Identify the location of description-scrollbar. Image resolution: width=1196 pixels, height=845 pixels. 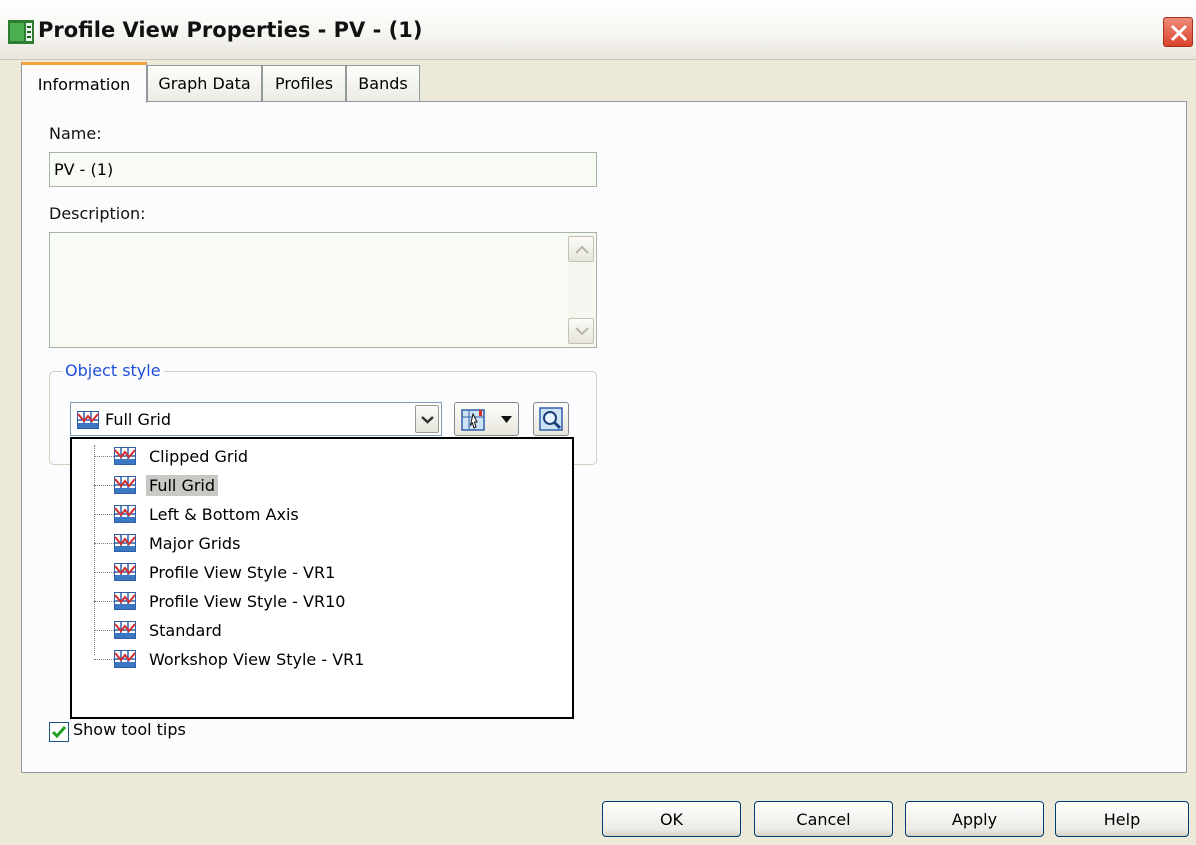
(581, 290).